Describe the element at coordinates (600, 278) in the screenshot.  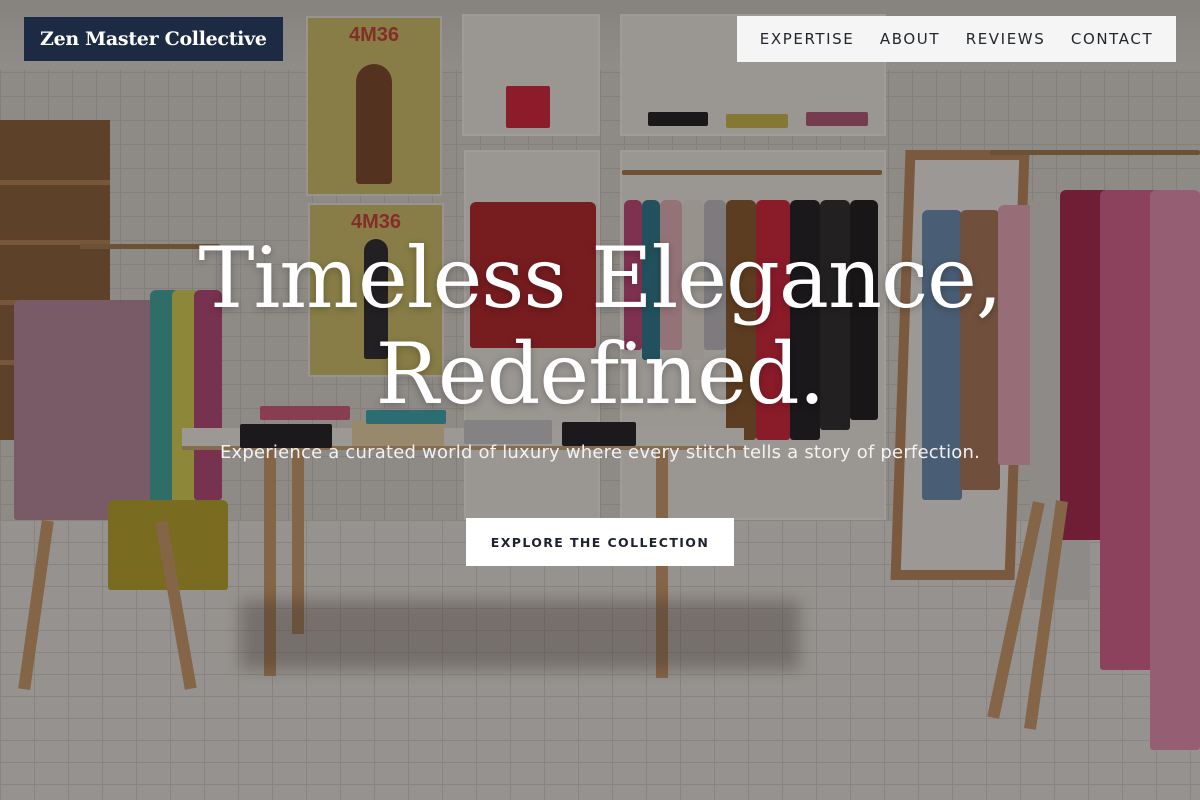
I see `hero-title-line-1: Timeless Elegance,` at that location.